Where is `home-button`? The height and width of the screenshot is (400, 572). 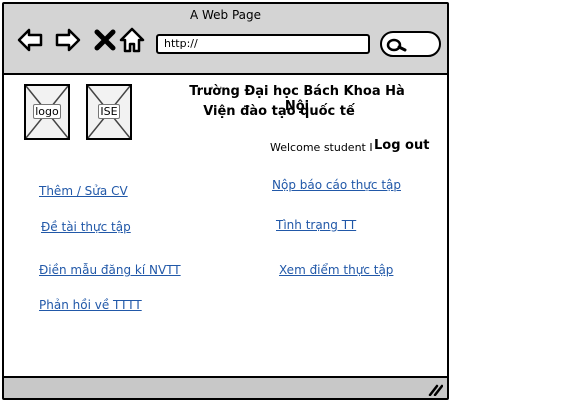
home-button is located at coordinates (132, 40).